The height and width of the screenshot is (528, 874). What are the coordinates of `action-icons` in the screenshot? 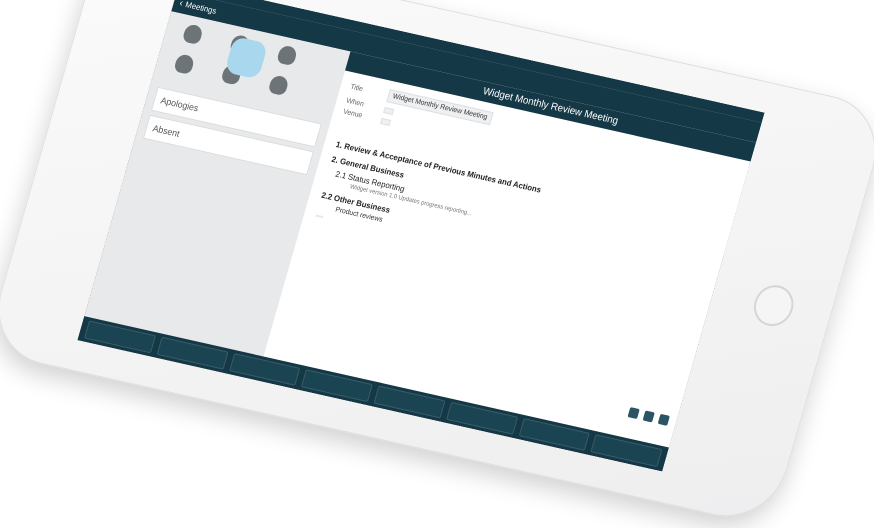 It's located at (648, 416).